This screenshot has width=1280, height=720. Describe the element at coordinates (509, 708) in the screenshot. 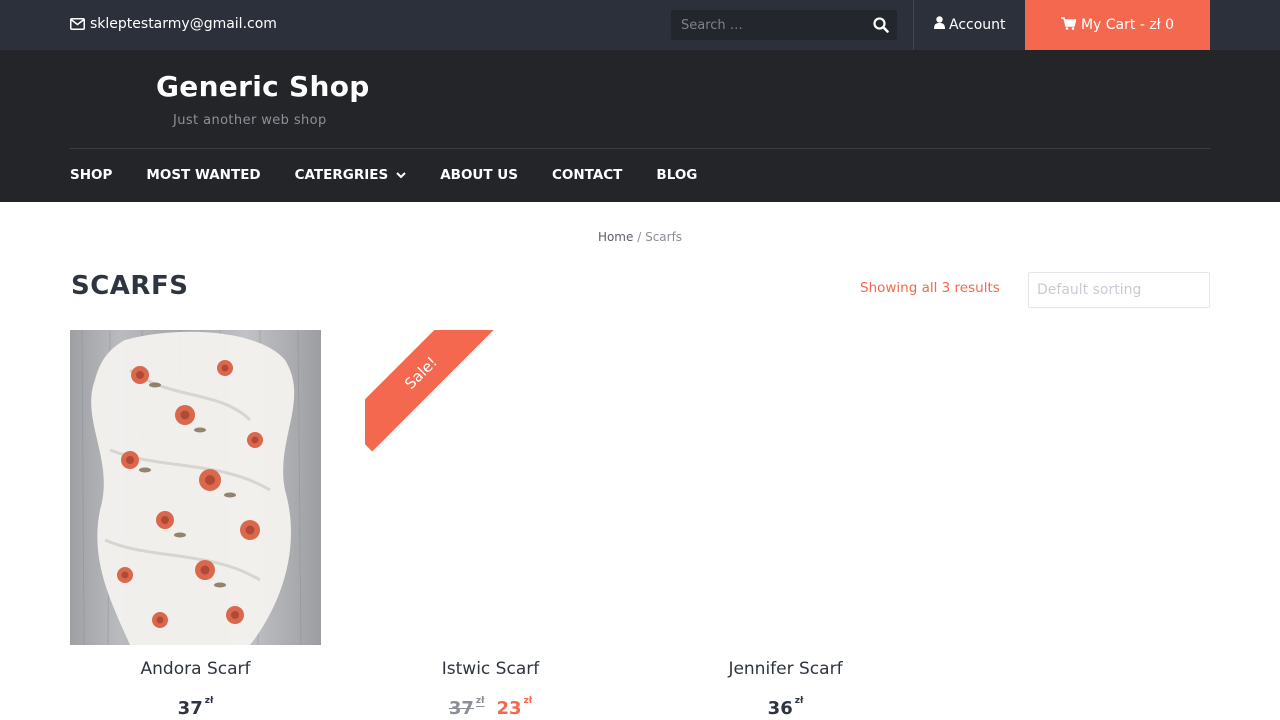

I see `sale-price-value: 23` at that location.